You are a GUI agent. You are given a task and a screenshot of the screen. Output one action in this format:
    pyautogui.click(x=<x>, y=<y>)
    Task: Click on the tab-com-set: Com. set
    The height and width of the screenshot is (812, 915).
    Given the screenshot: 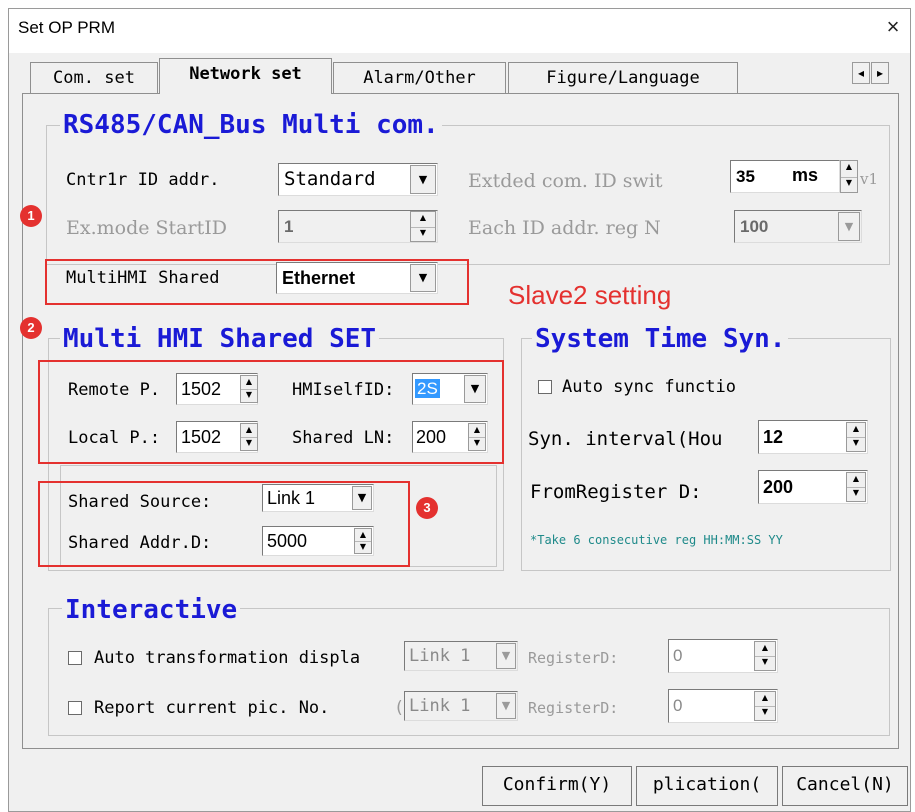 What is the action you would take?
    pyautogui.click(x=94, y=78)
    